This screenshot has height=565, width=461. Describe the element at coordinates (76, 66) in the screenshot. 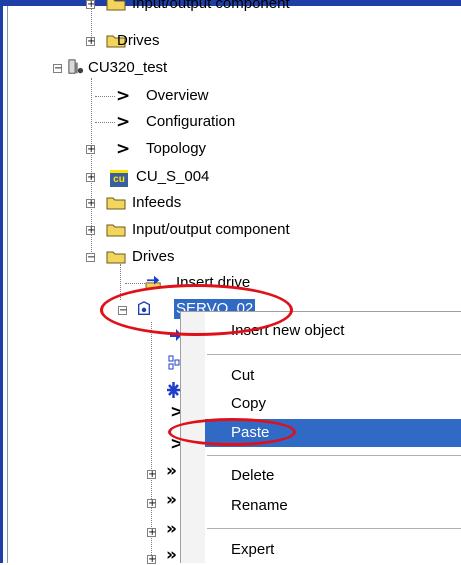

I see `drive-unit-icon` at that location.